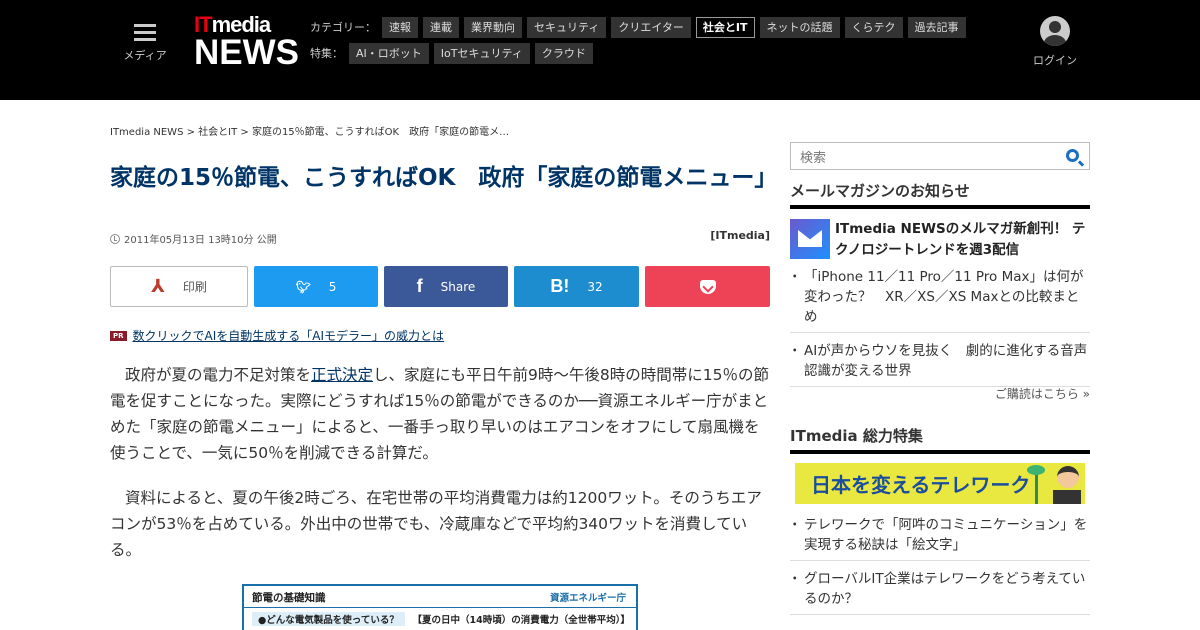  I want to click on publish-date: 2011年05月13日 13時10分 公開, so click(193, 238).